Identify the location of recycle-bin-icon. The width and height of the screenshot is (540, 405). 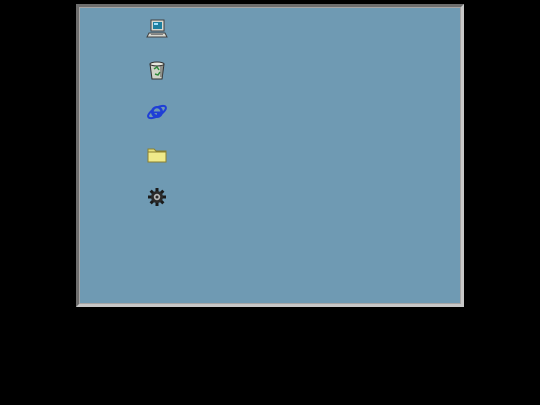
(157, 70).